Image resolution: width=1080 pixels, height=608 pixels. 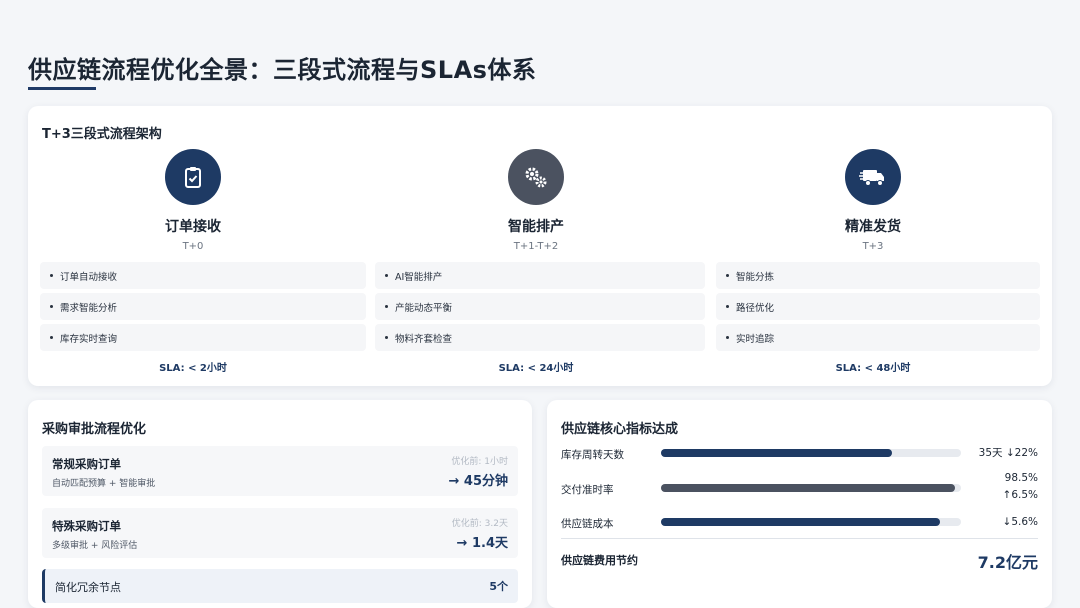 What do you see at coordinates (873, 368) in the screenshot?
I see `stage-sla: SLA: < 48小时` at bounding box center [873, 368].